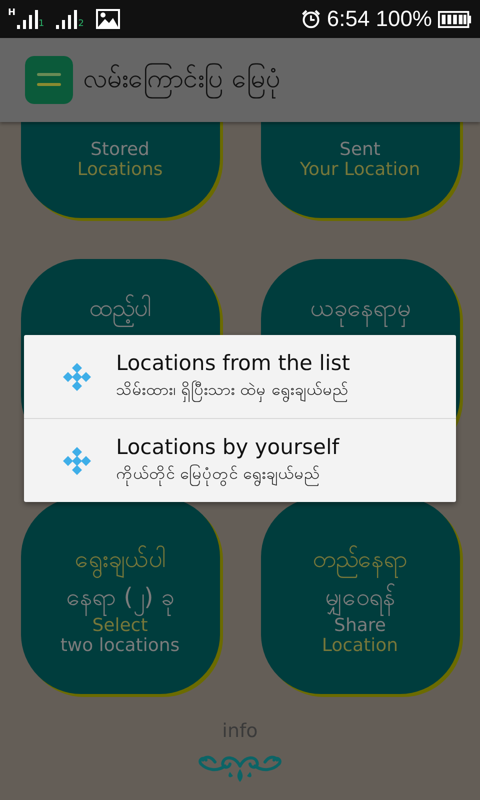  I want to click on image-icon, so click(108, 19).